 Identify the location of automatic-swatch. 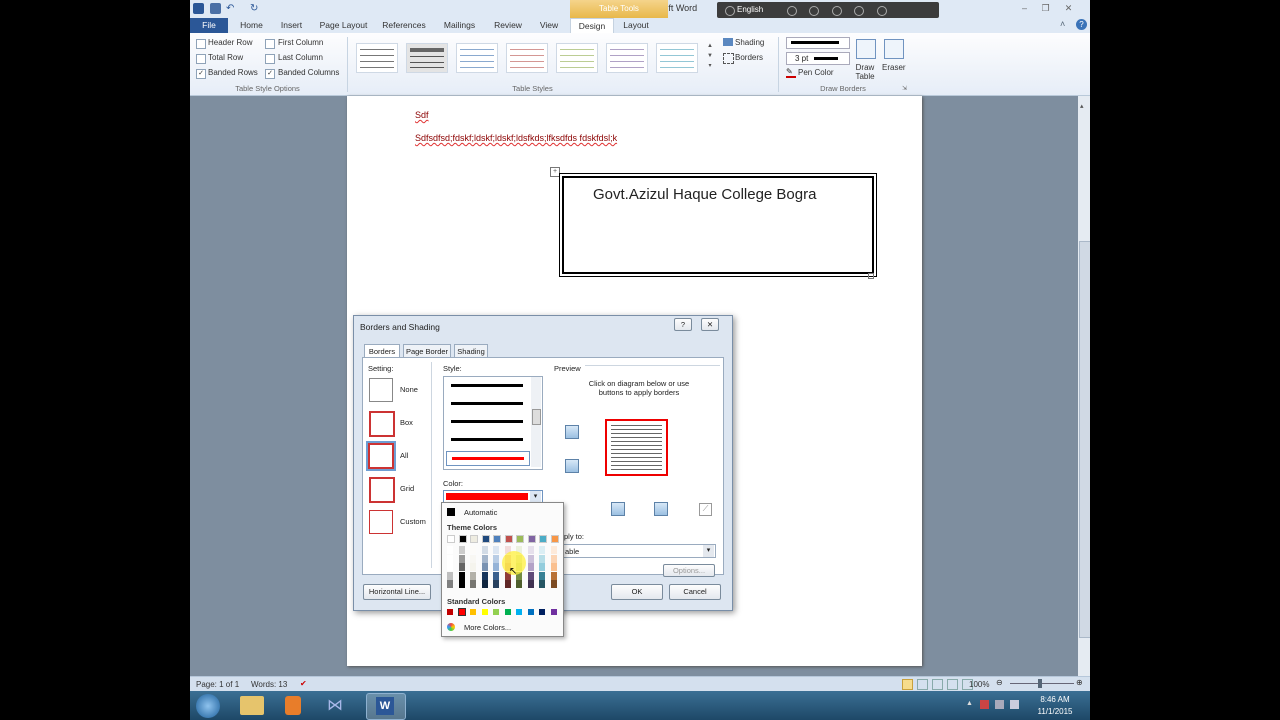
(451, 512).